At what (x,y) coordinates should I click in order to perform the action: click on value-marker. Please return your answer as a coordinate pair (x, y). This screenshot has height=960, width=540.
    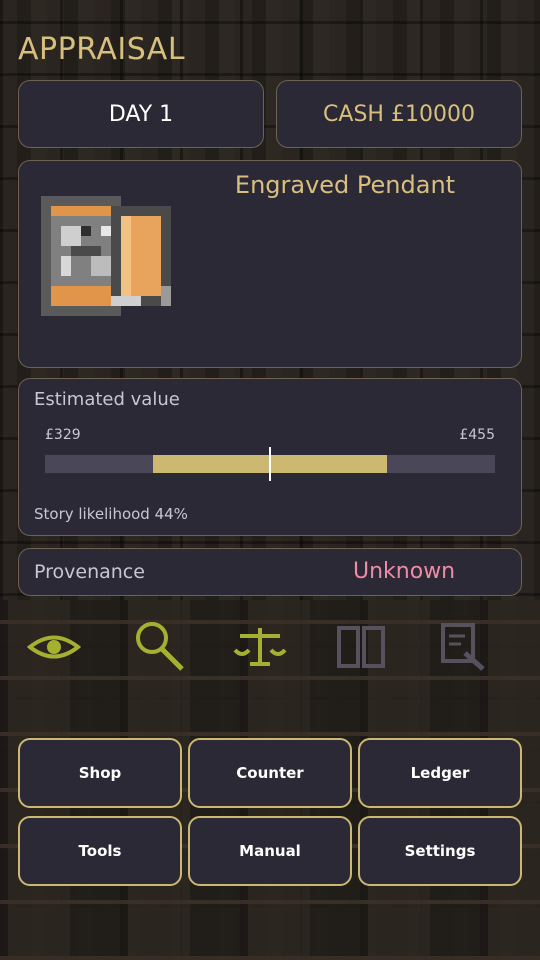
    Looking at the image, I should click on (270, 464).